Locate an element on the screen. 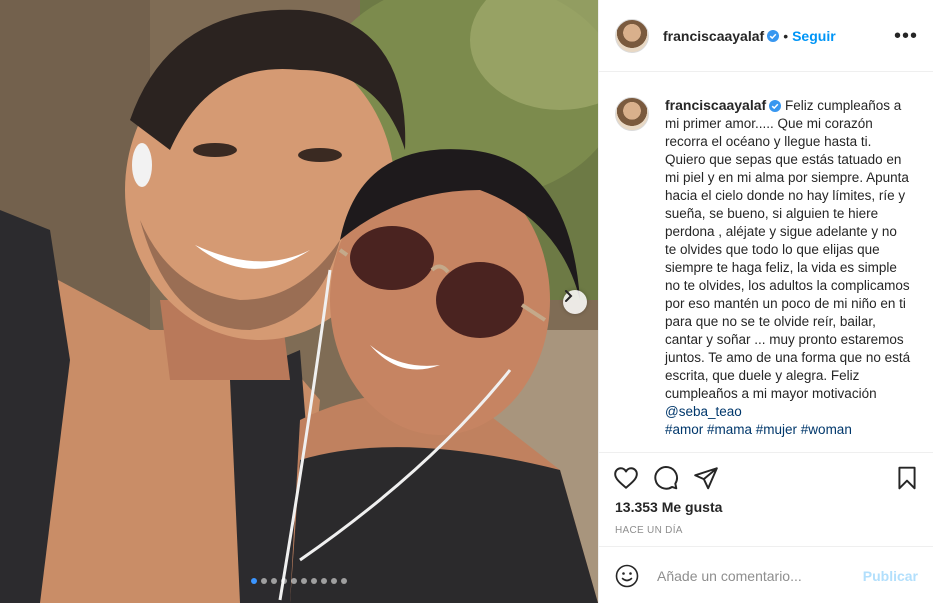 This screenshot has width=933, height=603. publish-button: Publicar is located at coordinates (890, 576).